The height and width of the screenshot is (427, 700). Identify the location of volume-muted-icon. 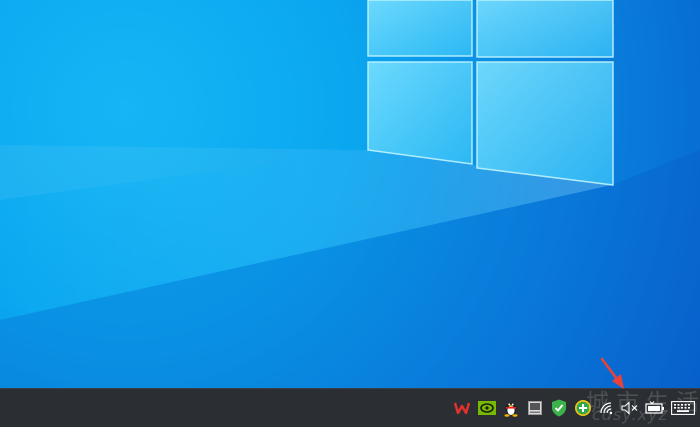
(630, 408).